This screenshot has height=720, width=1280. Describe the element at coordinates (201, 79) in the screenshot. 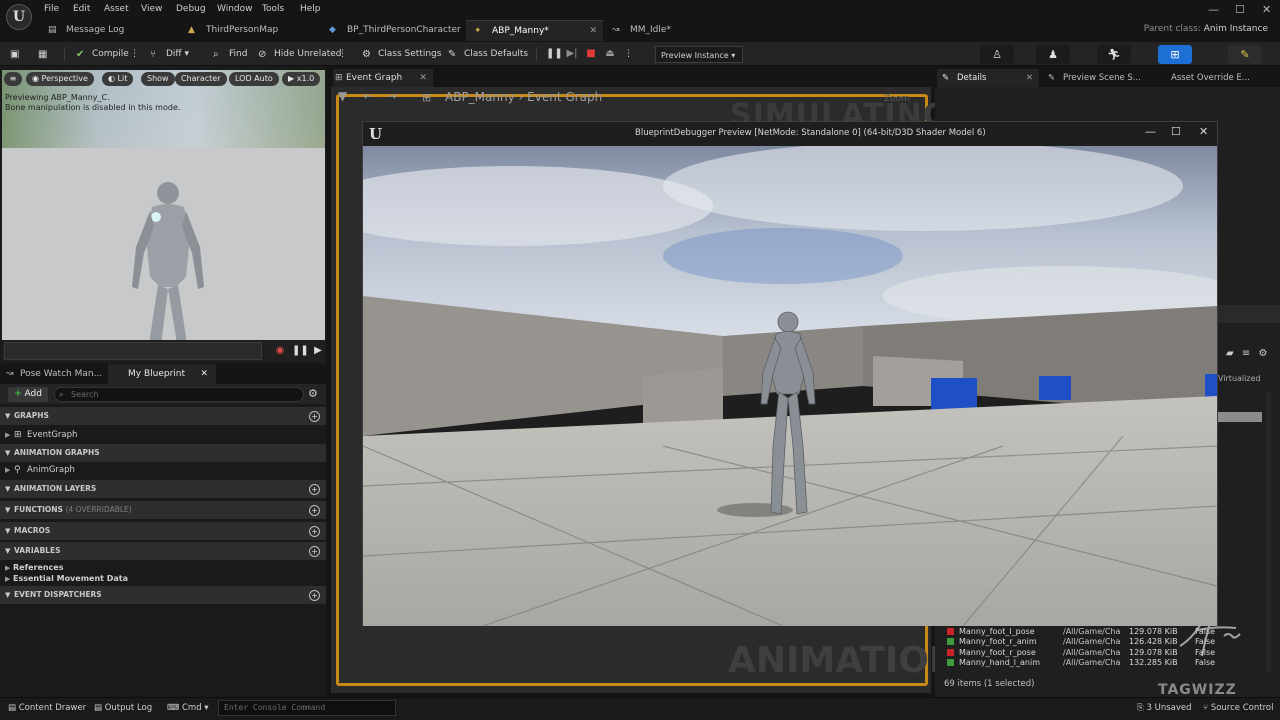

I see `character-button: Character` at that location.